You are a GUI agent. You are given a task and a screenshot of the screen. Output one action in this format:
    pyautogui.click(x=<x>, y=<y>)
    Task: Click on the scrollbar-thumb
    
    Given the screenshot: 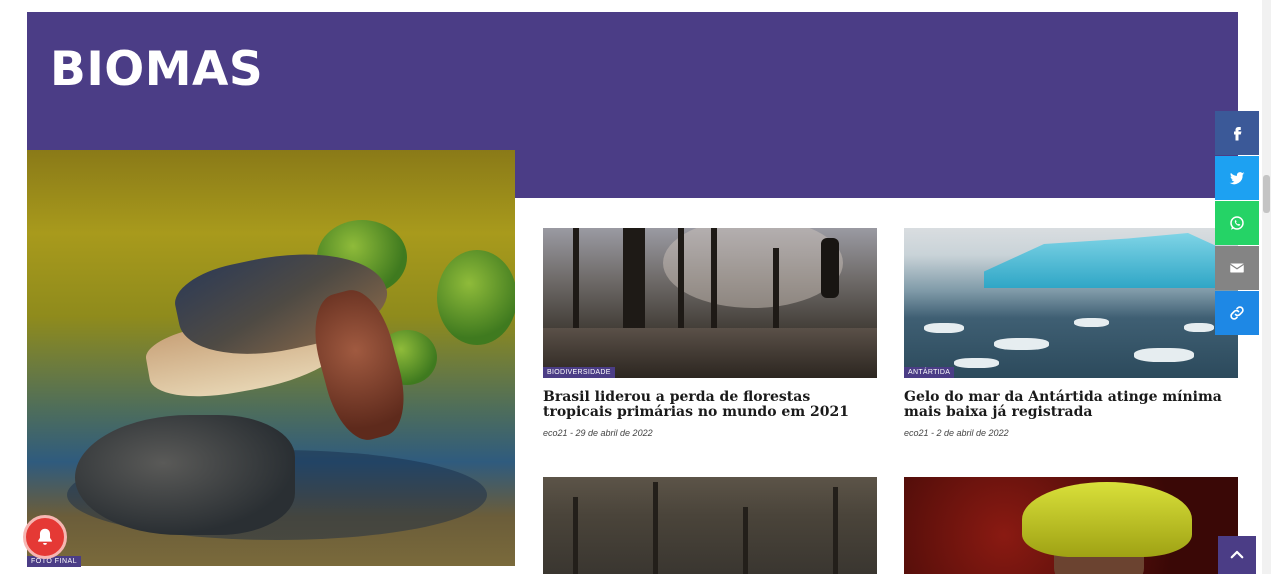 What is the action you would take?
    pyautogui.click(x=1266, y=194)
    